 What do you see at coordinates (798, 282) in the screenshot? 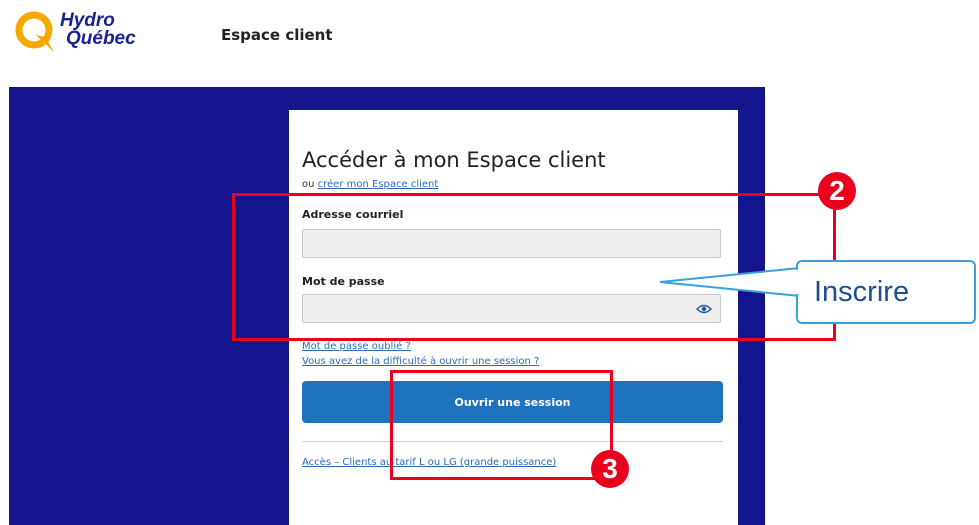
I see `callout-pointer-cover` at bounding box center [798, 282].